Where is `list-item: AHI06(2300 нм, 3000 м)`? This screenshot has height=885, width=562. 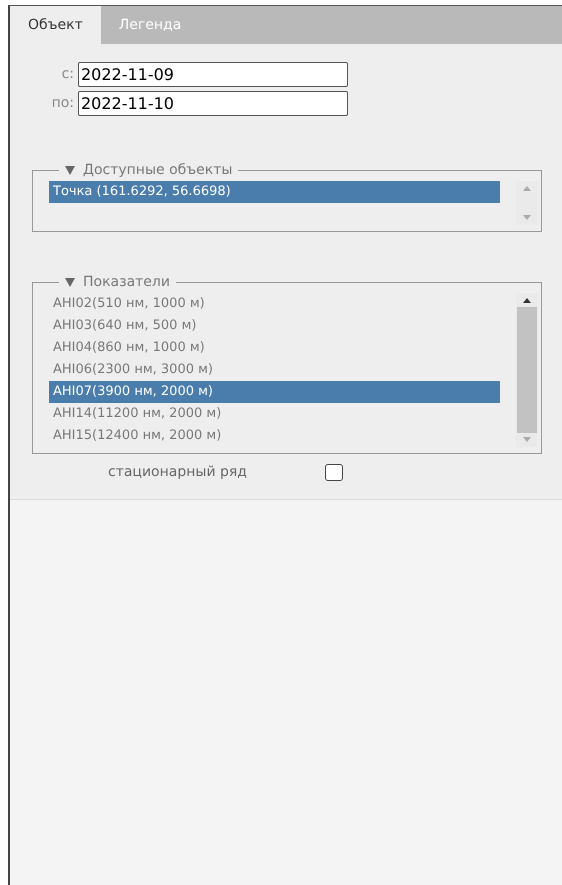
list-item: AHI06(2300 нм, 3000 м) is located at coordinates (274, 370).